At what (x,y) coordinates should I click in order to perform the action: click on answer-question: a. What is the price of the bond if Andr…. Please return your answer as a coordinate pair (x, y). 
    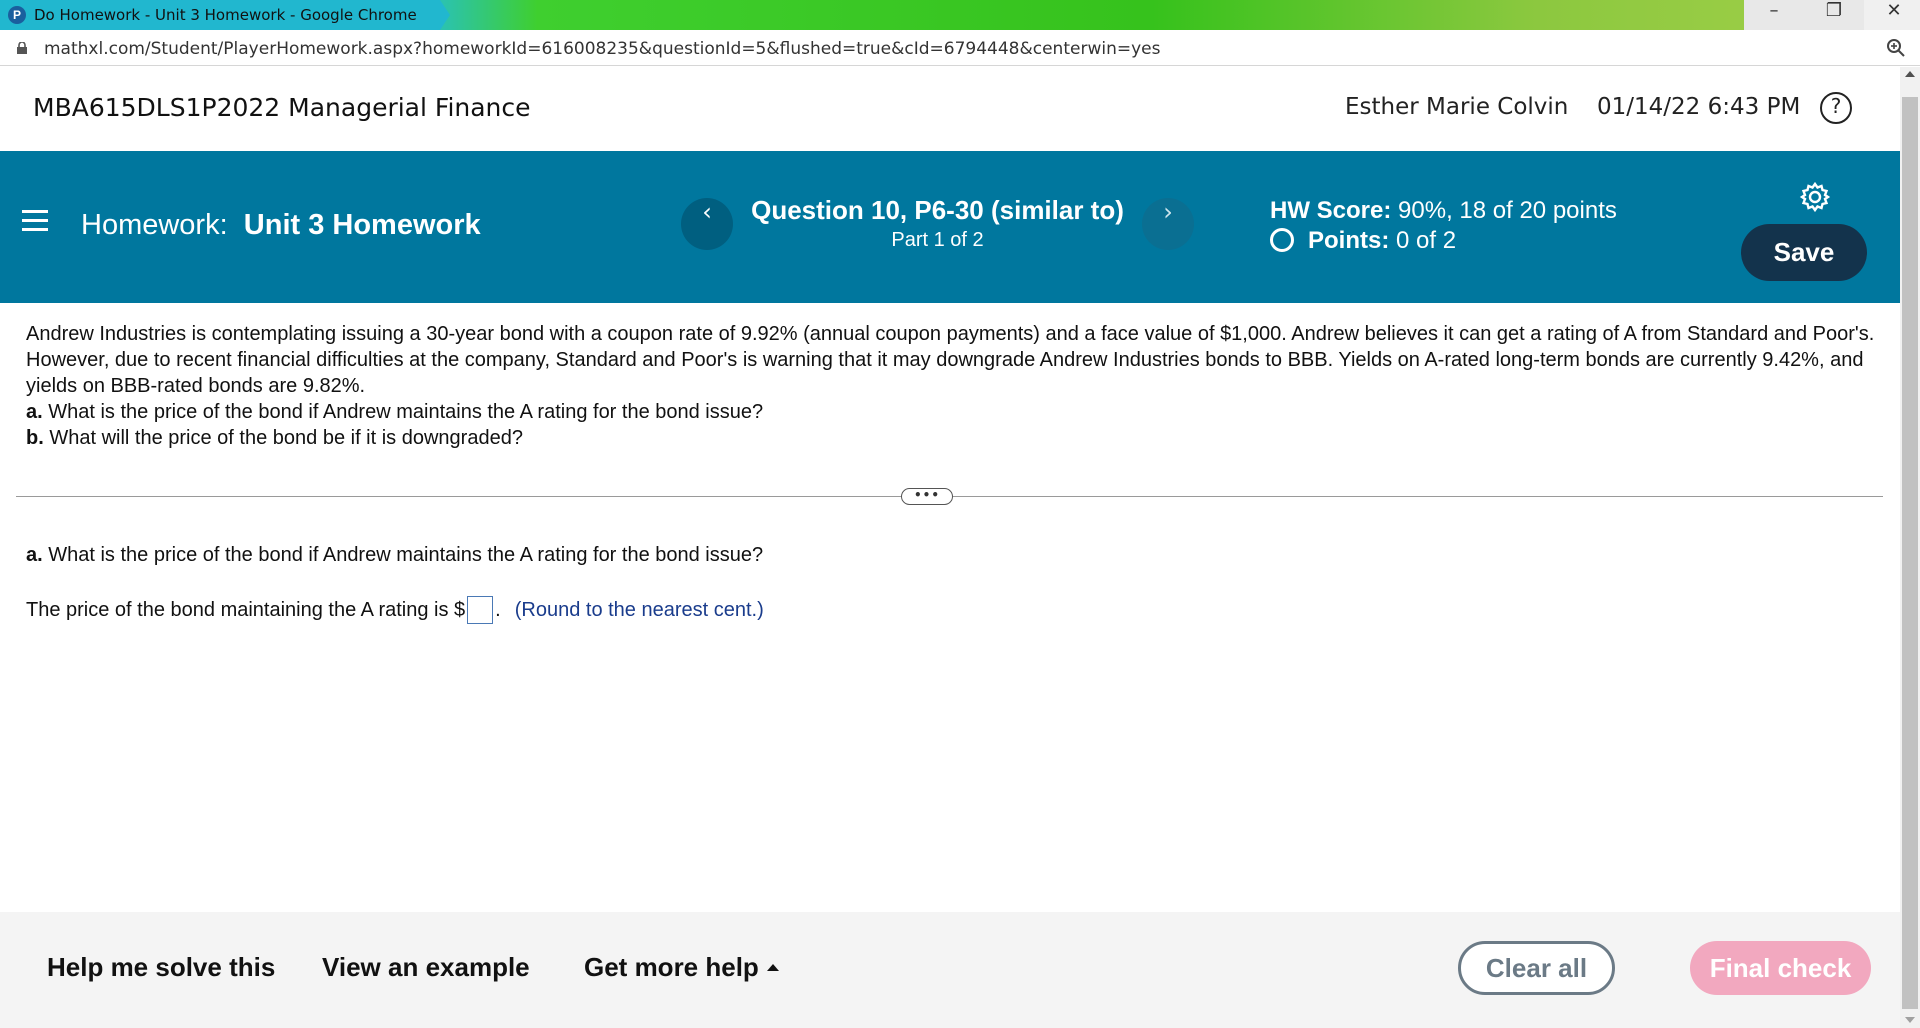
    Looking at the image, I should click on (394, 555).